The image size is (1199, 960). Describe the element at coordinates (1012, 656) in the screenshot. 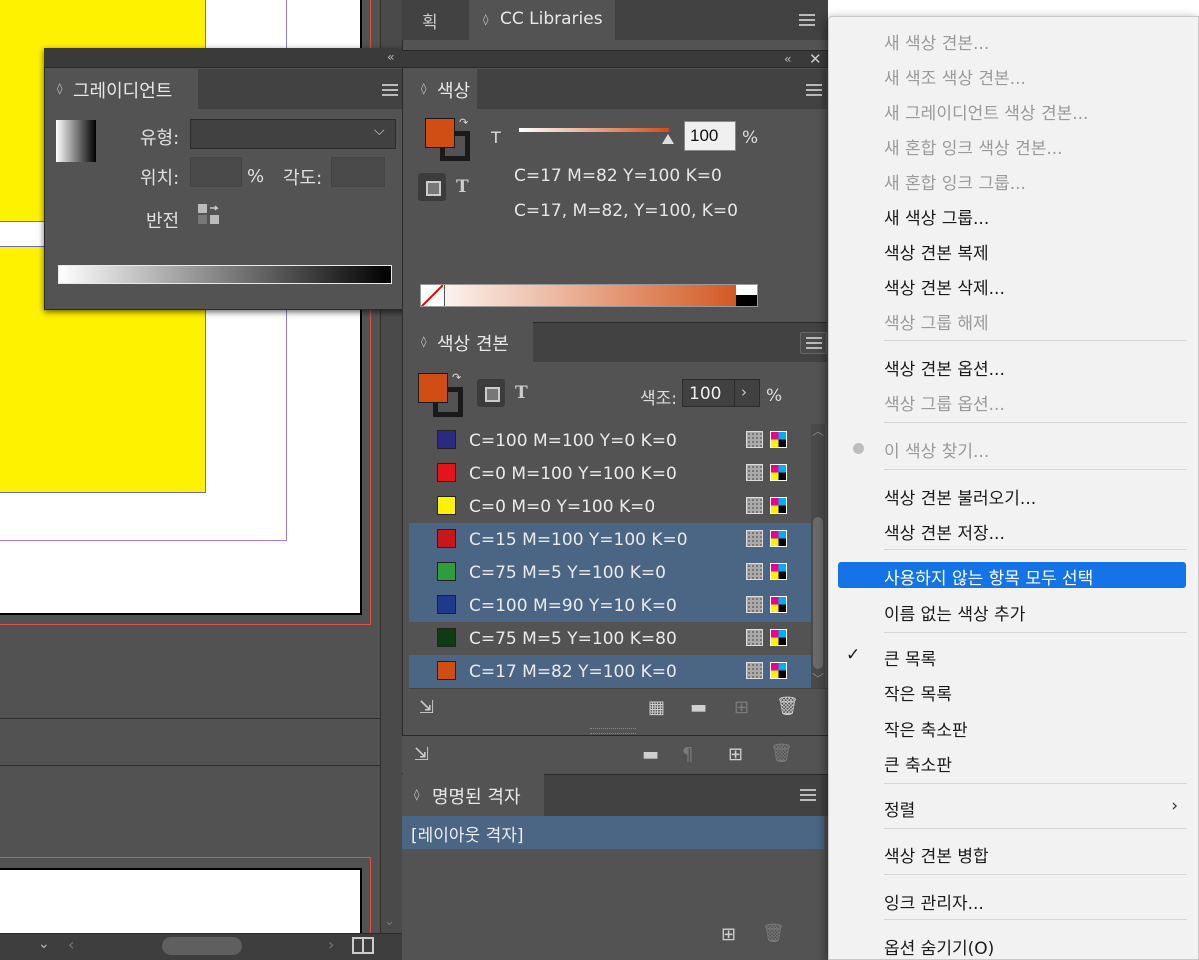

I see `menu-item: ✓ 큰 목록` at that location.